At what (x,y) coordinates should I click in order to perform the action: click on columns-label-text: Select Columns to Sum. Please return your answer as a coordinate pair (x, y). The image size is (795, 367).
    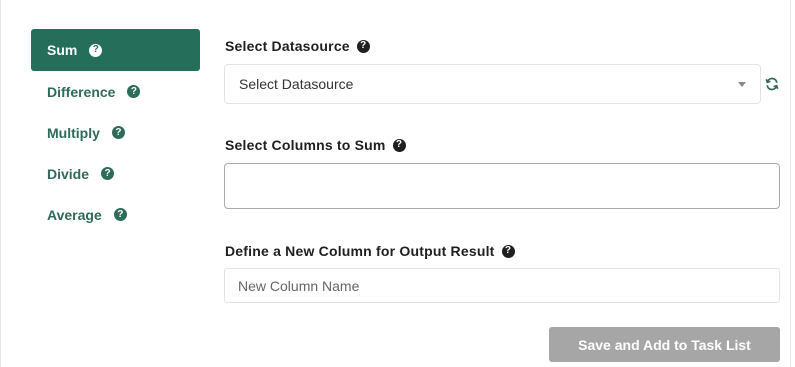
    Looking at the image, I should click on (305, 145).